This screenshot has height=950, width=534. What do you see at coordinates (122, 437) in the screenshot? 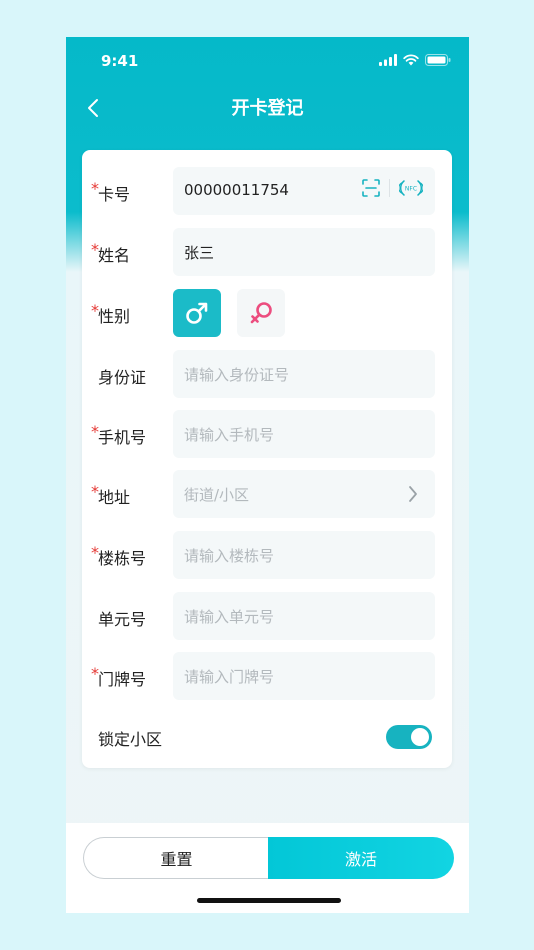
I see `phone-label: 手机号` at bounding box center [122, 437].